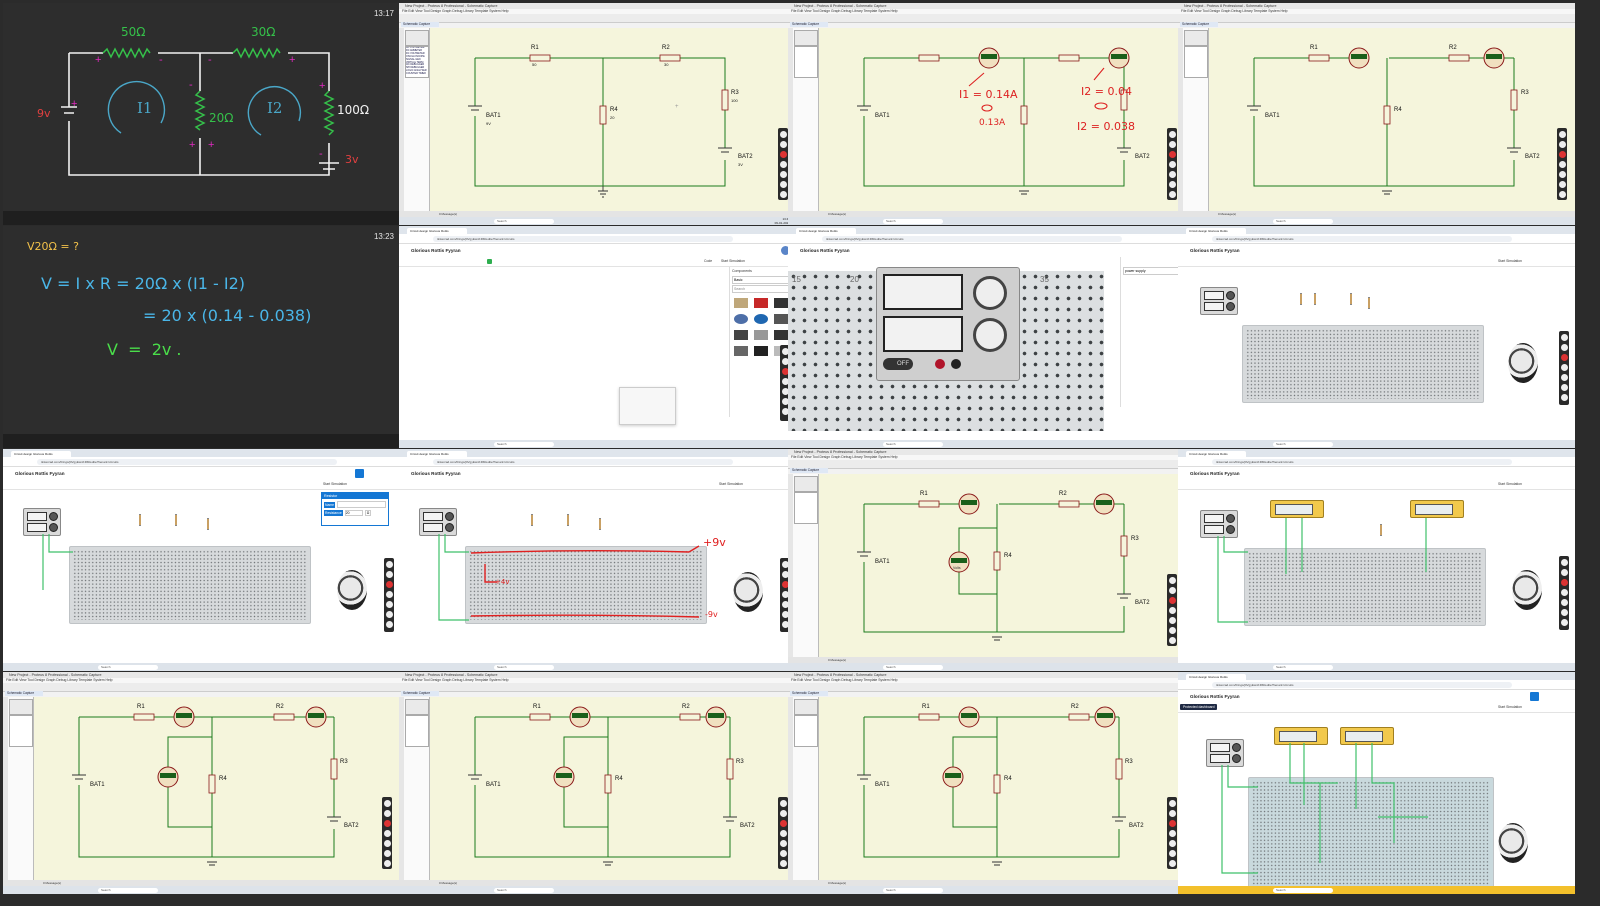  Describe the element at coordinates (1199, 707) in the screenshot. I see `dashboard-badge: Protected dashboard` at that location.